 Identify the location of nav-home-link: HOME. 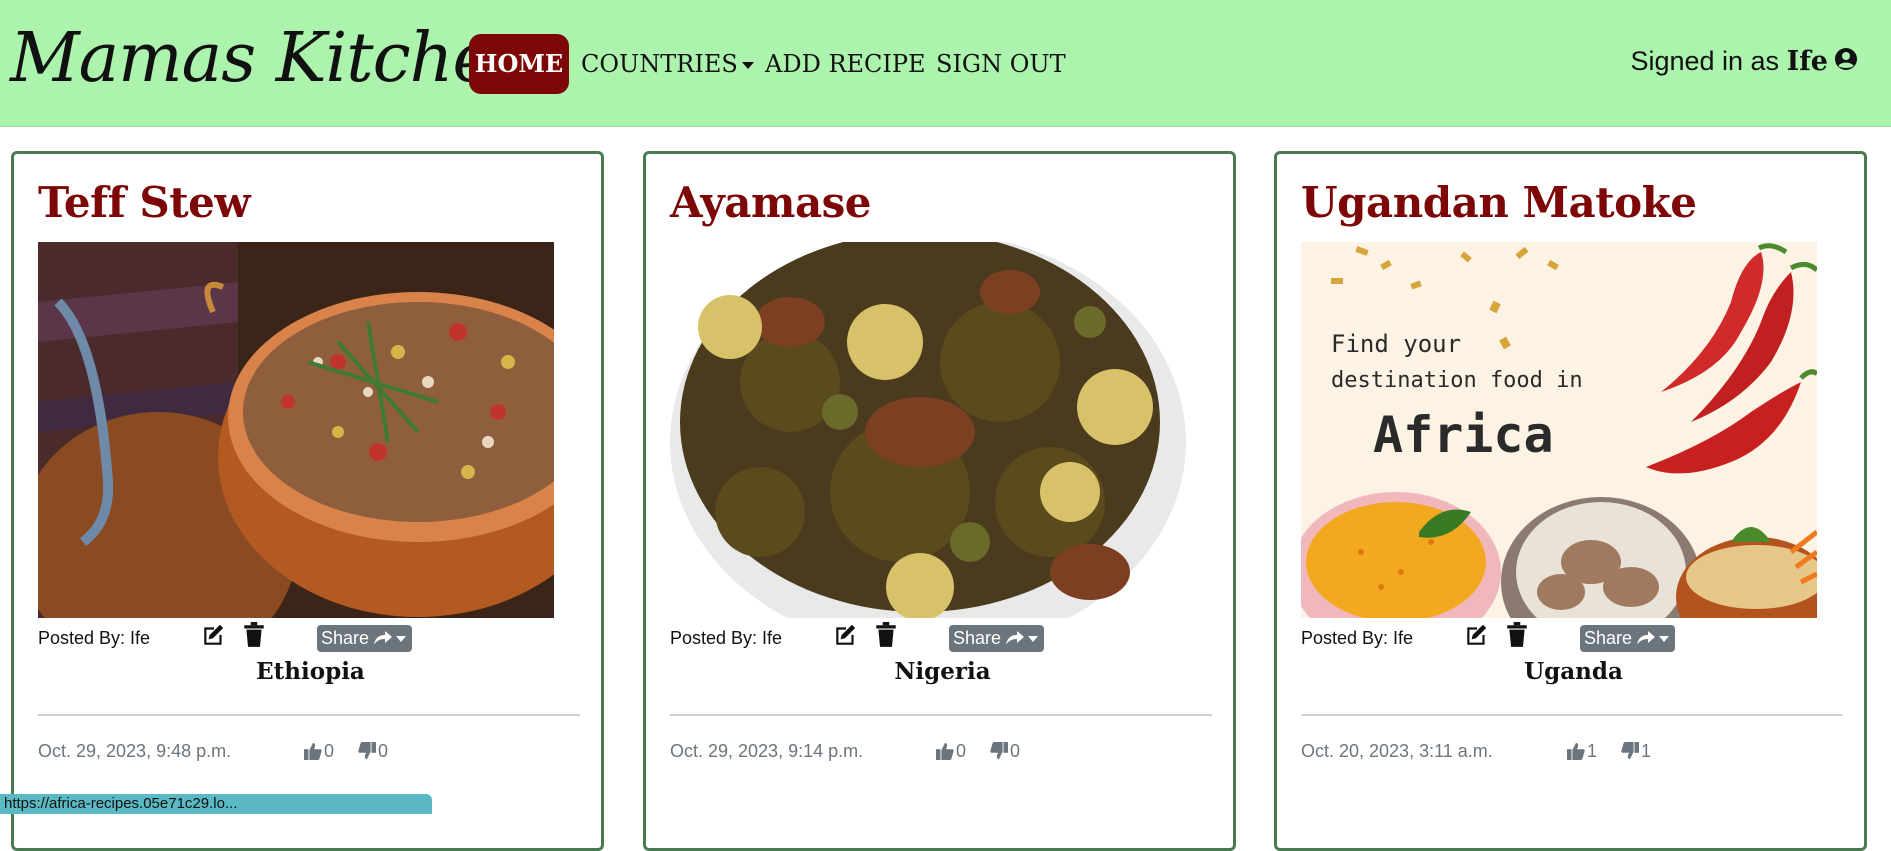
(519, 64).